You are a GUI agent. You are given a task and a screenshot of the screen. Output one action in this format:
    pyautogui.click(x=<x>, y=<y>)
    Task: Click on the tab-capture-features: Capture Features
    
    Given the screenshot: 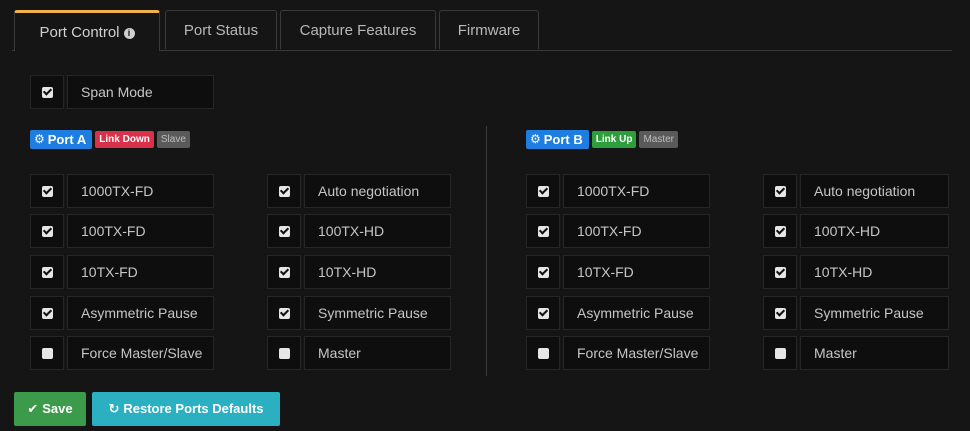 What is the action you would take?
    pyautogui.click(x=358, y=29)
    